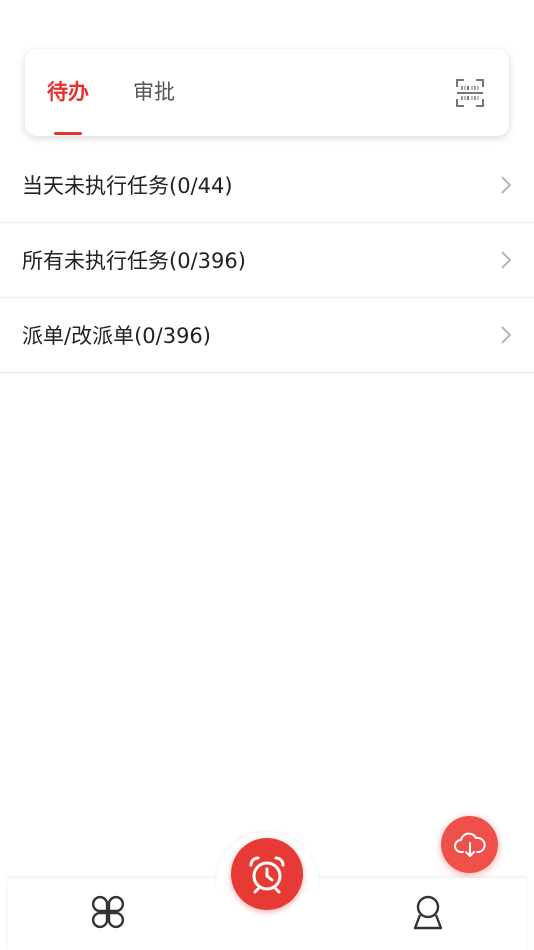 The height and width of the screenshot is (950, 534). What do you see at coordinates (68, 92) in the screenshot?
I see `tab-todo: 待办` at bounding box center [68, 92].